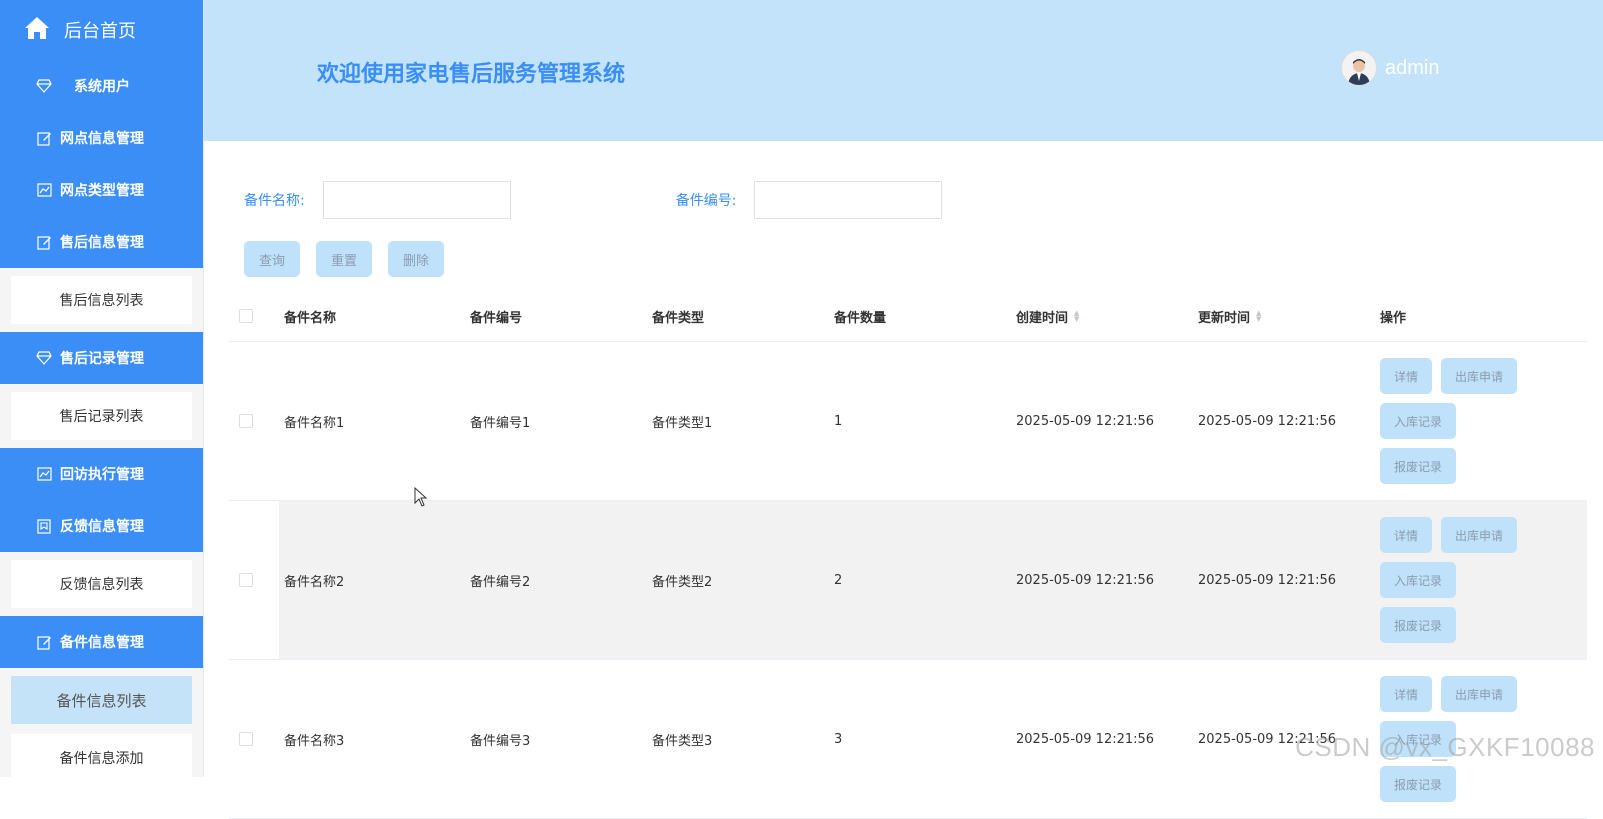 Image resolution: width=1603 pixels, height=819 pixels. Describe the element at coordinates (44, 86) in the screenshot. I see `diamond-icon` at that location.